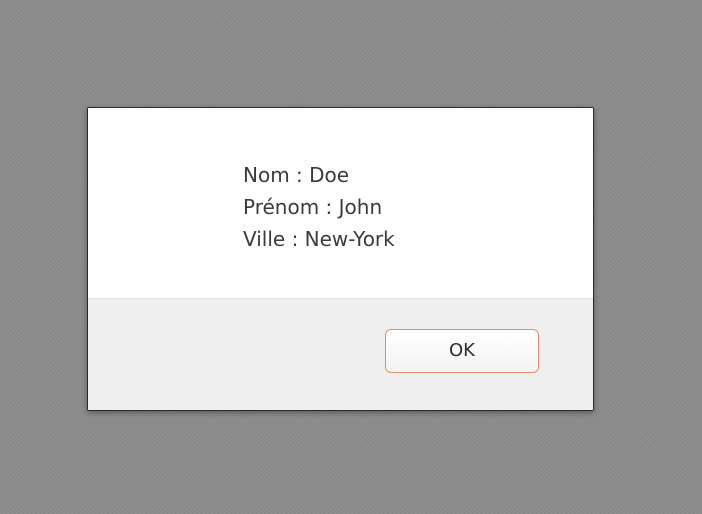  Describe the element at coordinates (319, 239) in the screenshot. I see `message-line-ville: Ville : New-York` at that location.